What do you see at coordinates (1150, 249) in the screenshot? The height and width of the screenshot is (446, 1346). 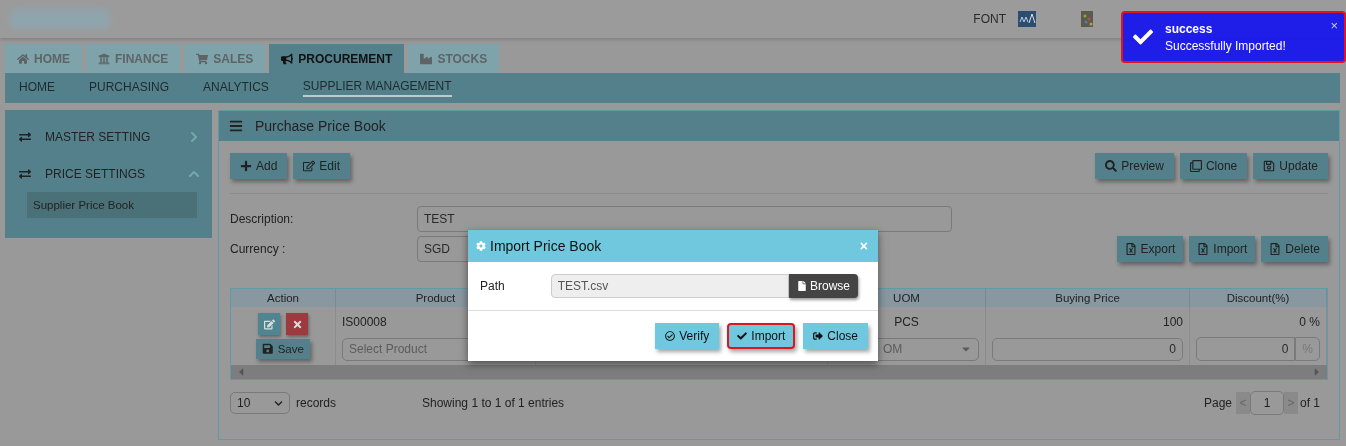 I see `file-button: Export` at bounding box center [1150, 249].